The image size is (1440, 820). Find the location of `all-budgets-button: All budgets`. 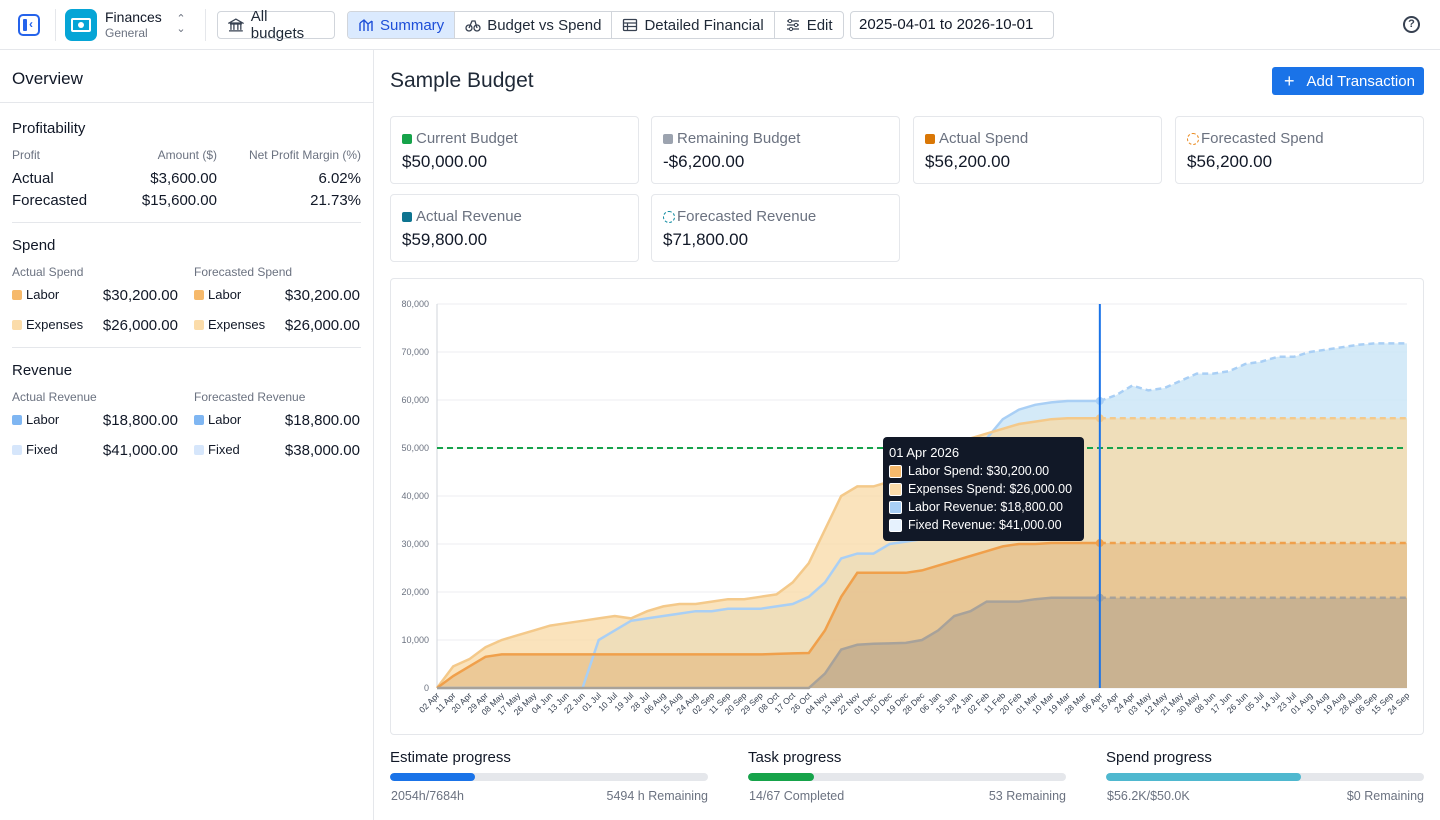

all-budgets-button: All budgets is located at coordinates (276, 25).